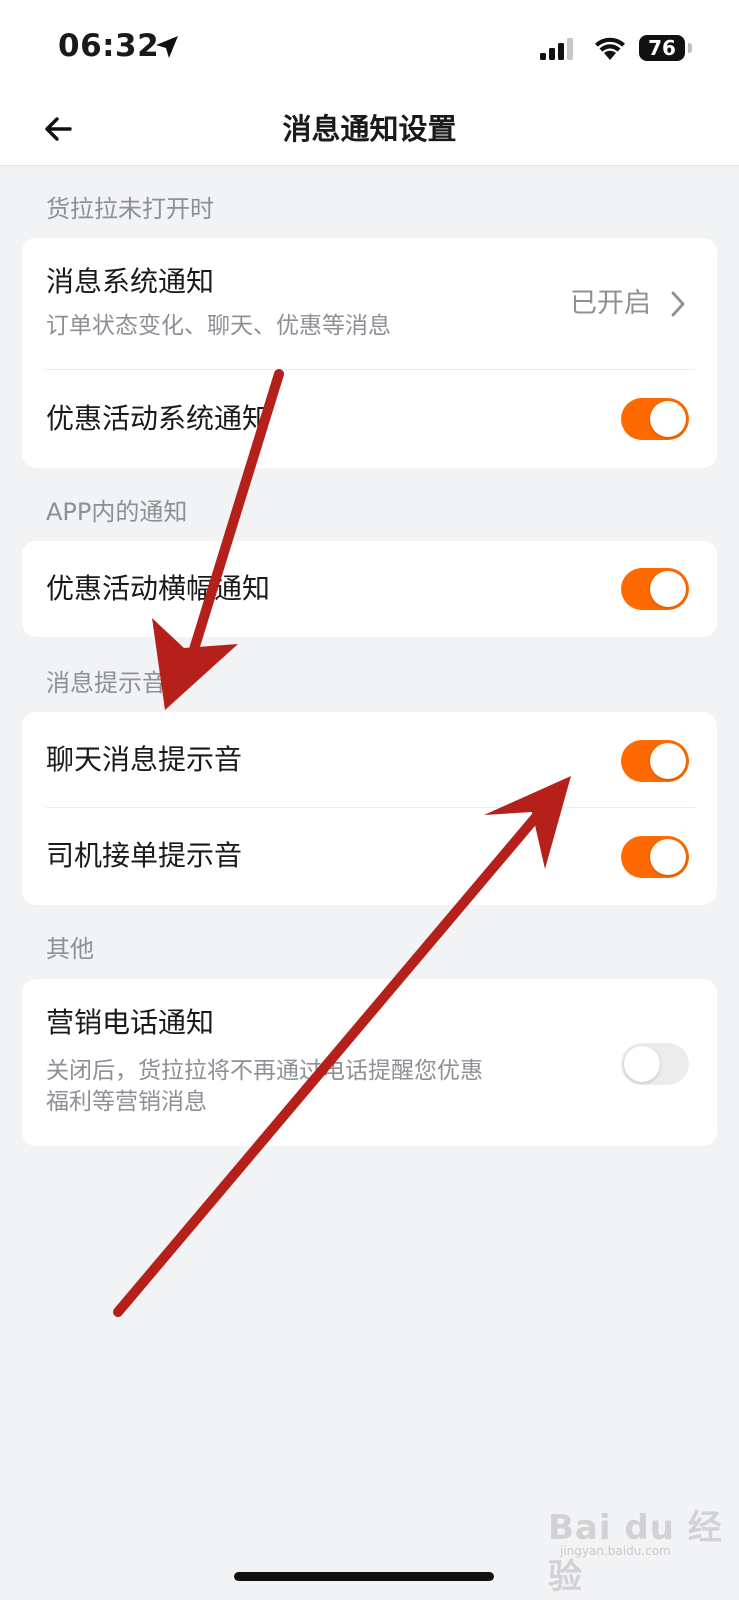 The image size is (739, 1600). I want to click on toggle-switch-promo-system, so click(655, 419).